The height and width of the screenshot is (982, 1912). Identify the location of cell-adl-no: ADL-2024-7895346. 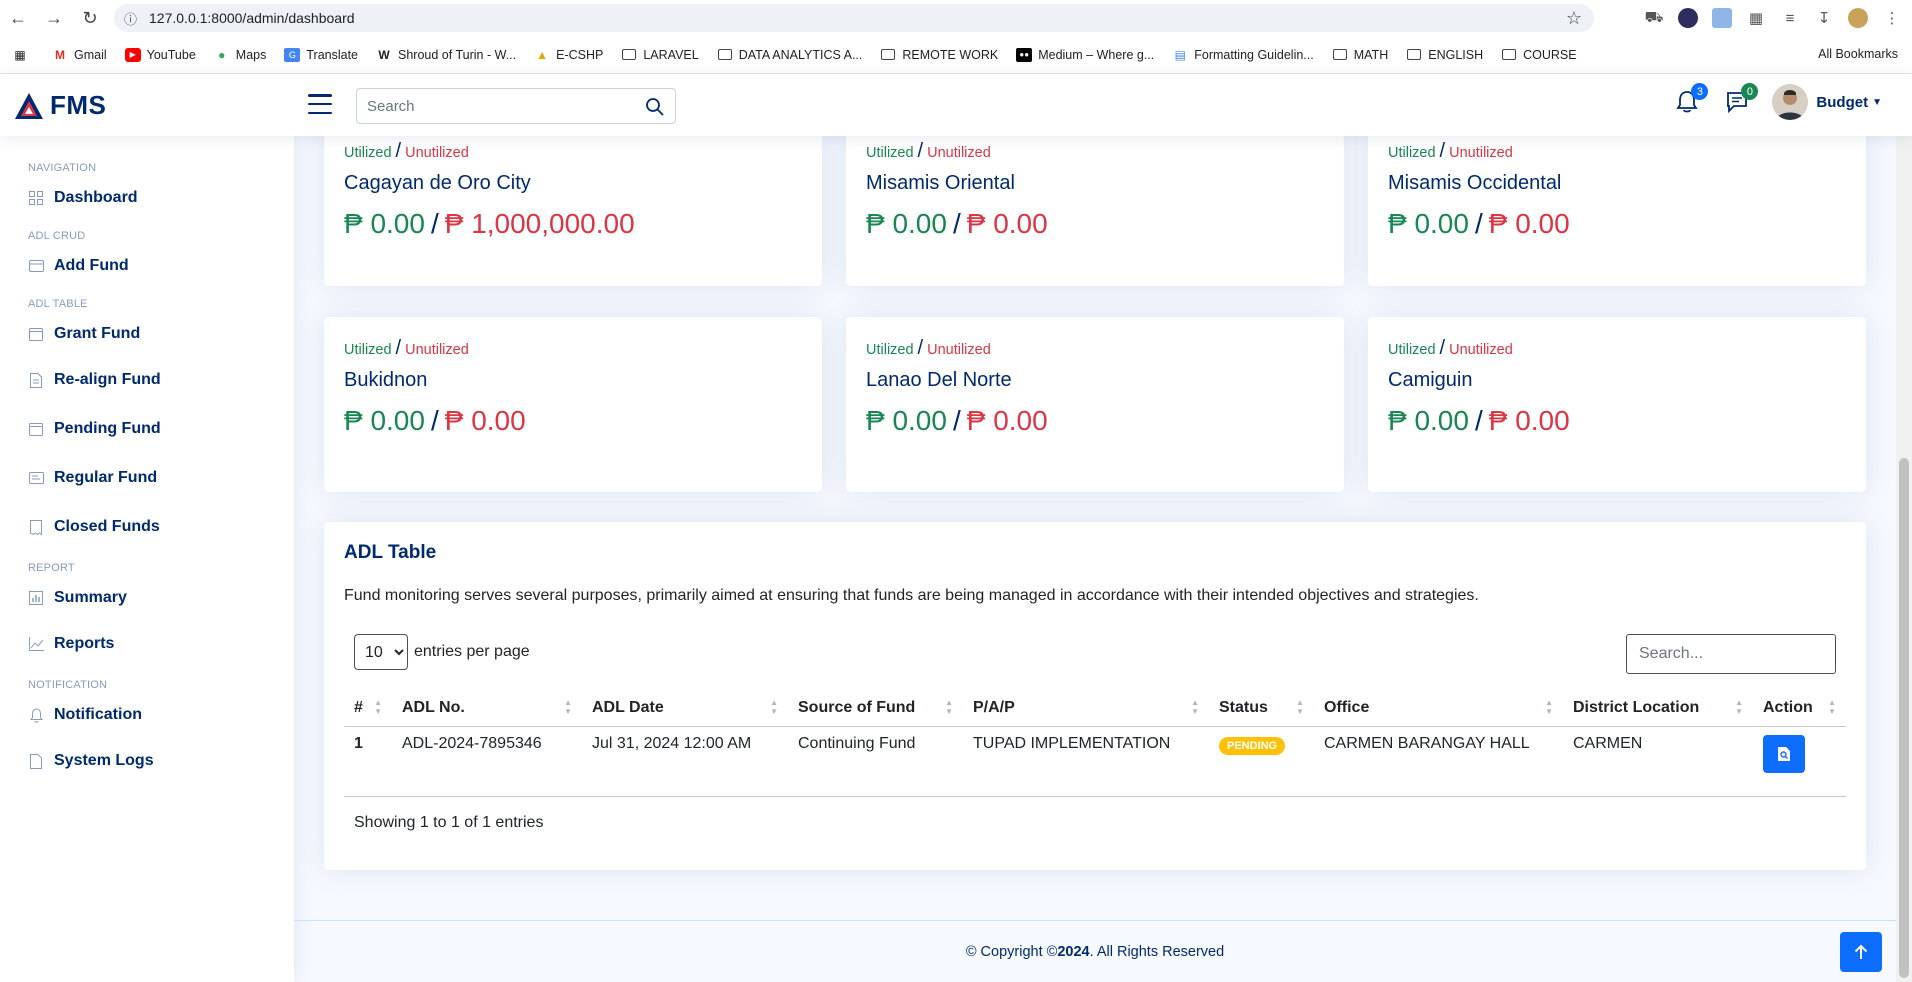
(487, 761).